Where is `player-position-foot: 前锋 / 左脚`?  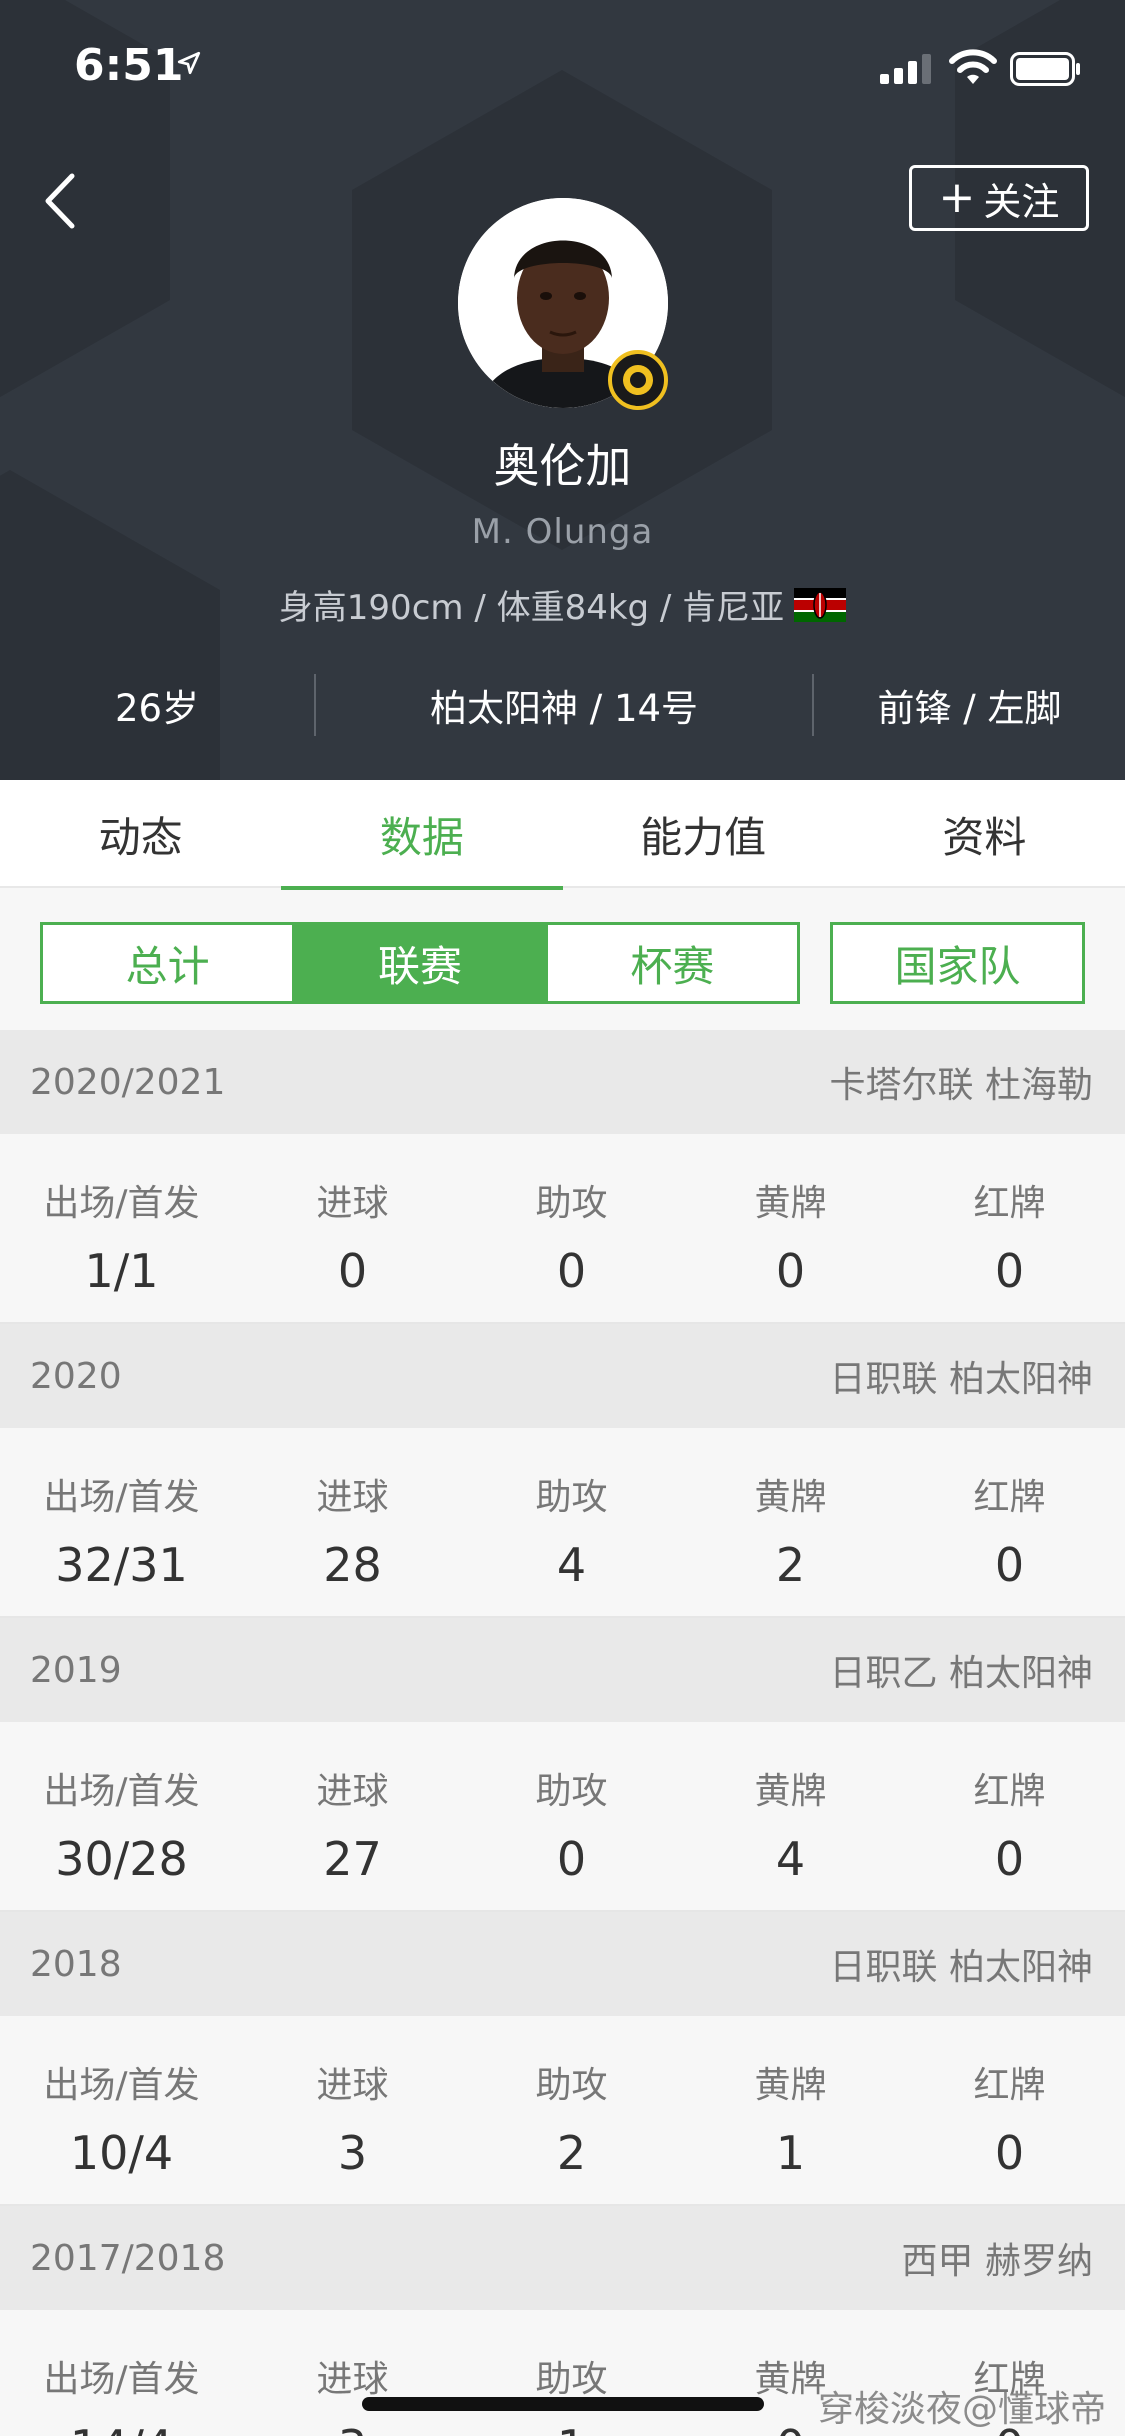
player-position-foot: 前锋 / 左脚 is located at coordinates (969, 708).